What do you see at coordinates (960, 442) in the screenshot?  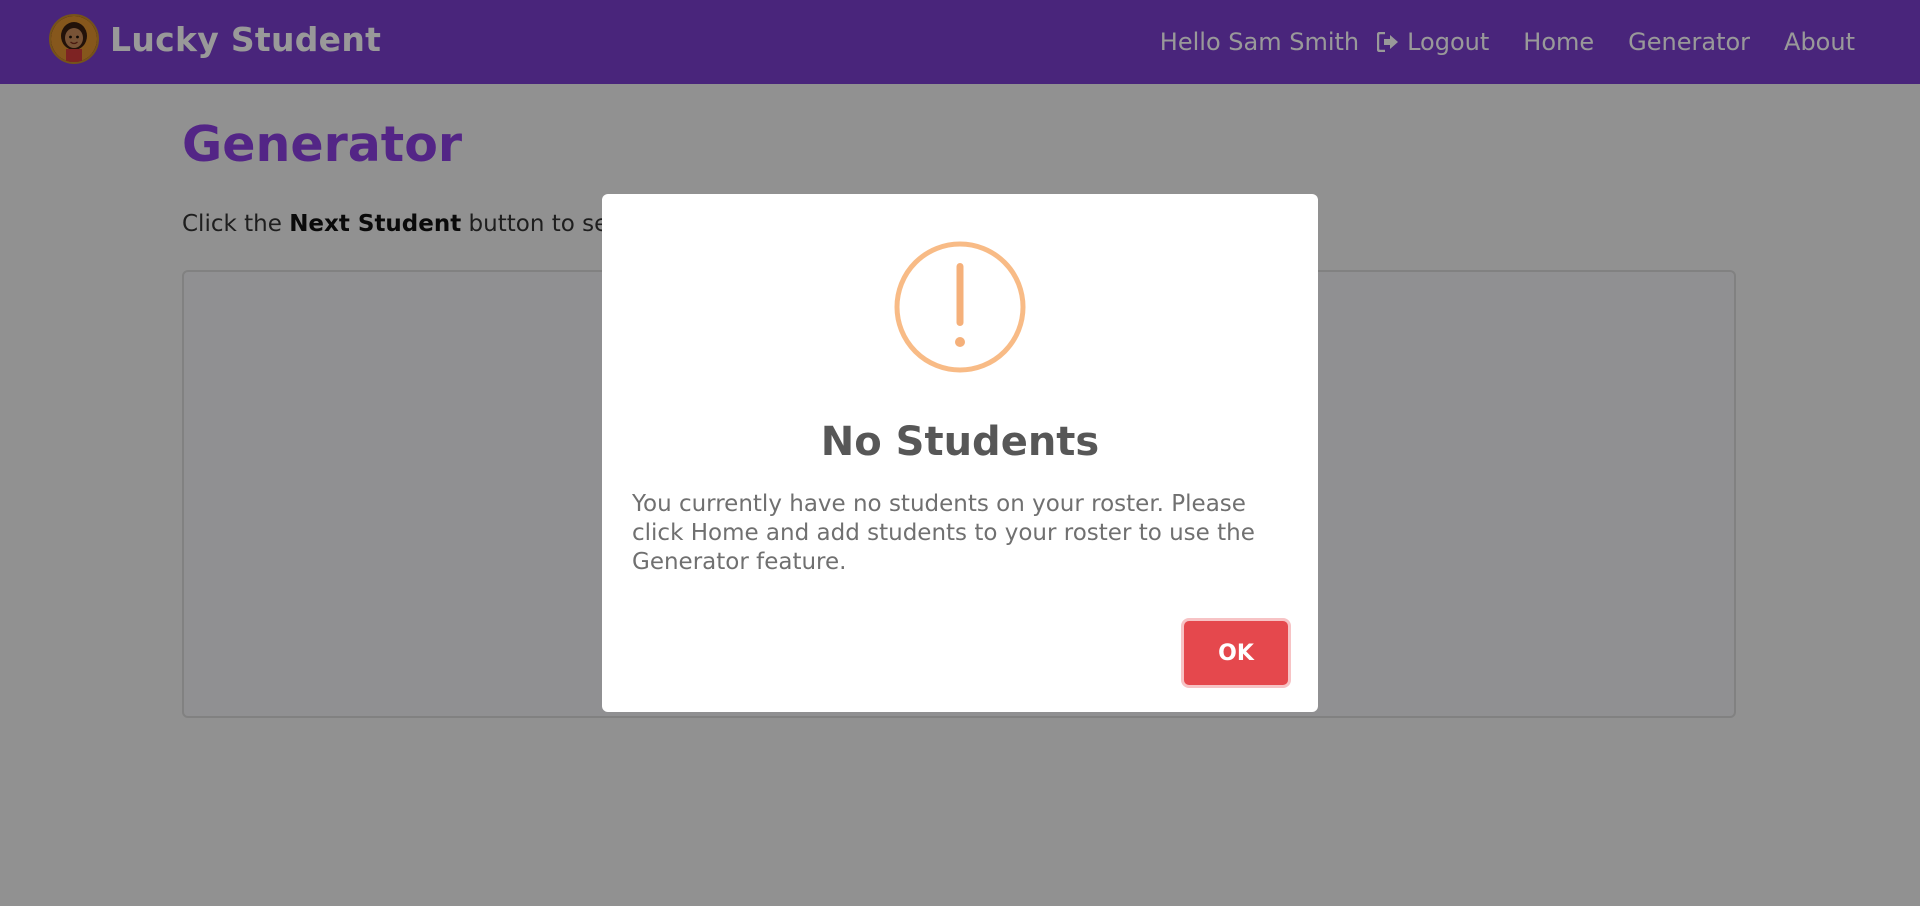 I see `modal-title: No Students` at bounding box center [960, 442].